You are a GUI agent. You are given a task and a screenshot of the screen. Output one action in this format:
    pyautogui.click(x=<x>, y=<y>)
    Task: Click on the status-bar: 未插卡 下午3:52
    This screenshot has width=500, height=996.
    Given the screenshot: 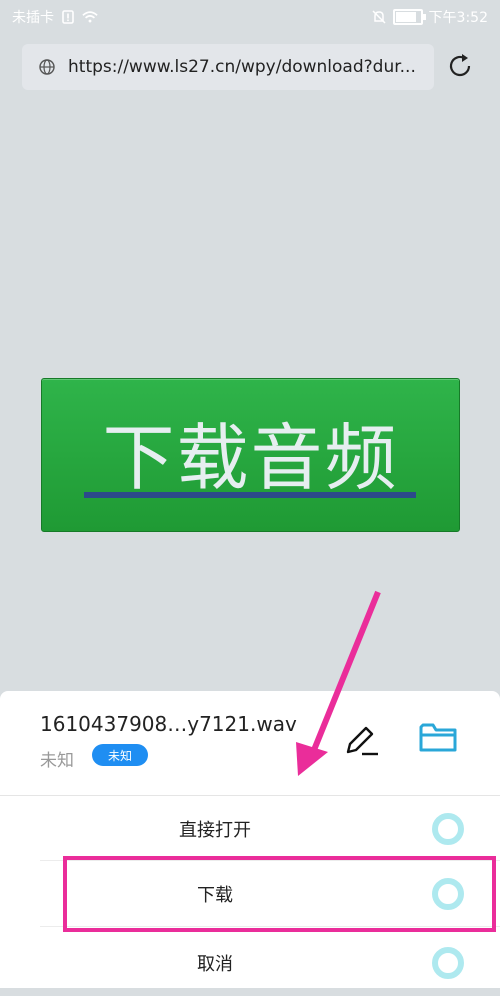 What is the action you would take?
    pyautogui.click(x=250, y=17)
    